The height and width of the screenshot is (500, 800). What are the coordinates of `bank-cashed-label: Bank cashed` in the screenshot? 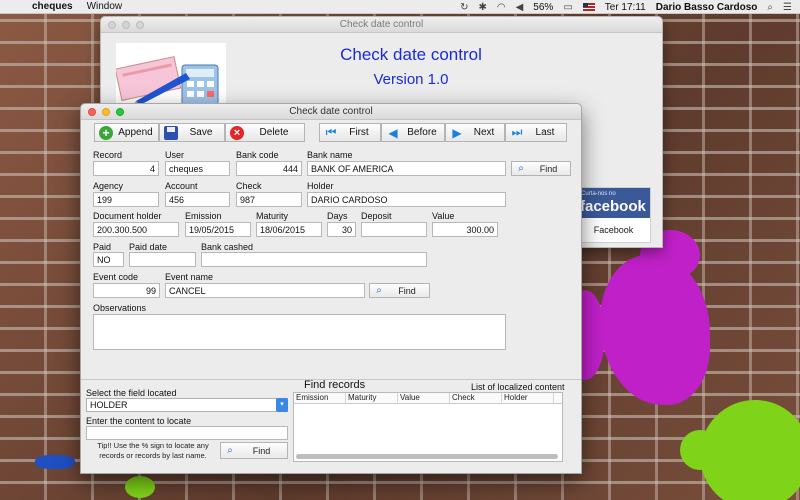 It's located at (227, 247).